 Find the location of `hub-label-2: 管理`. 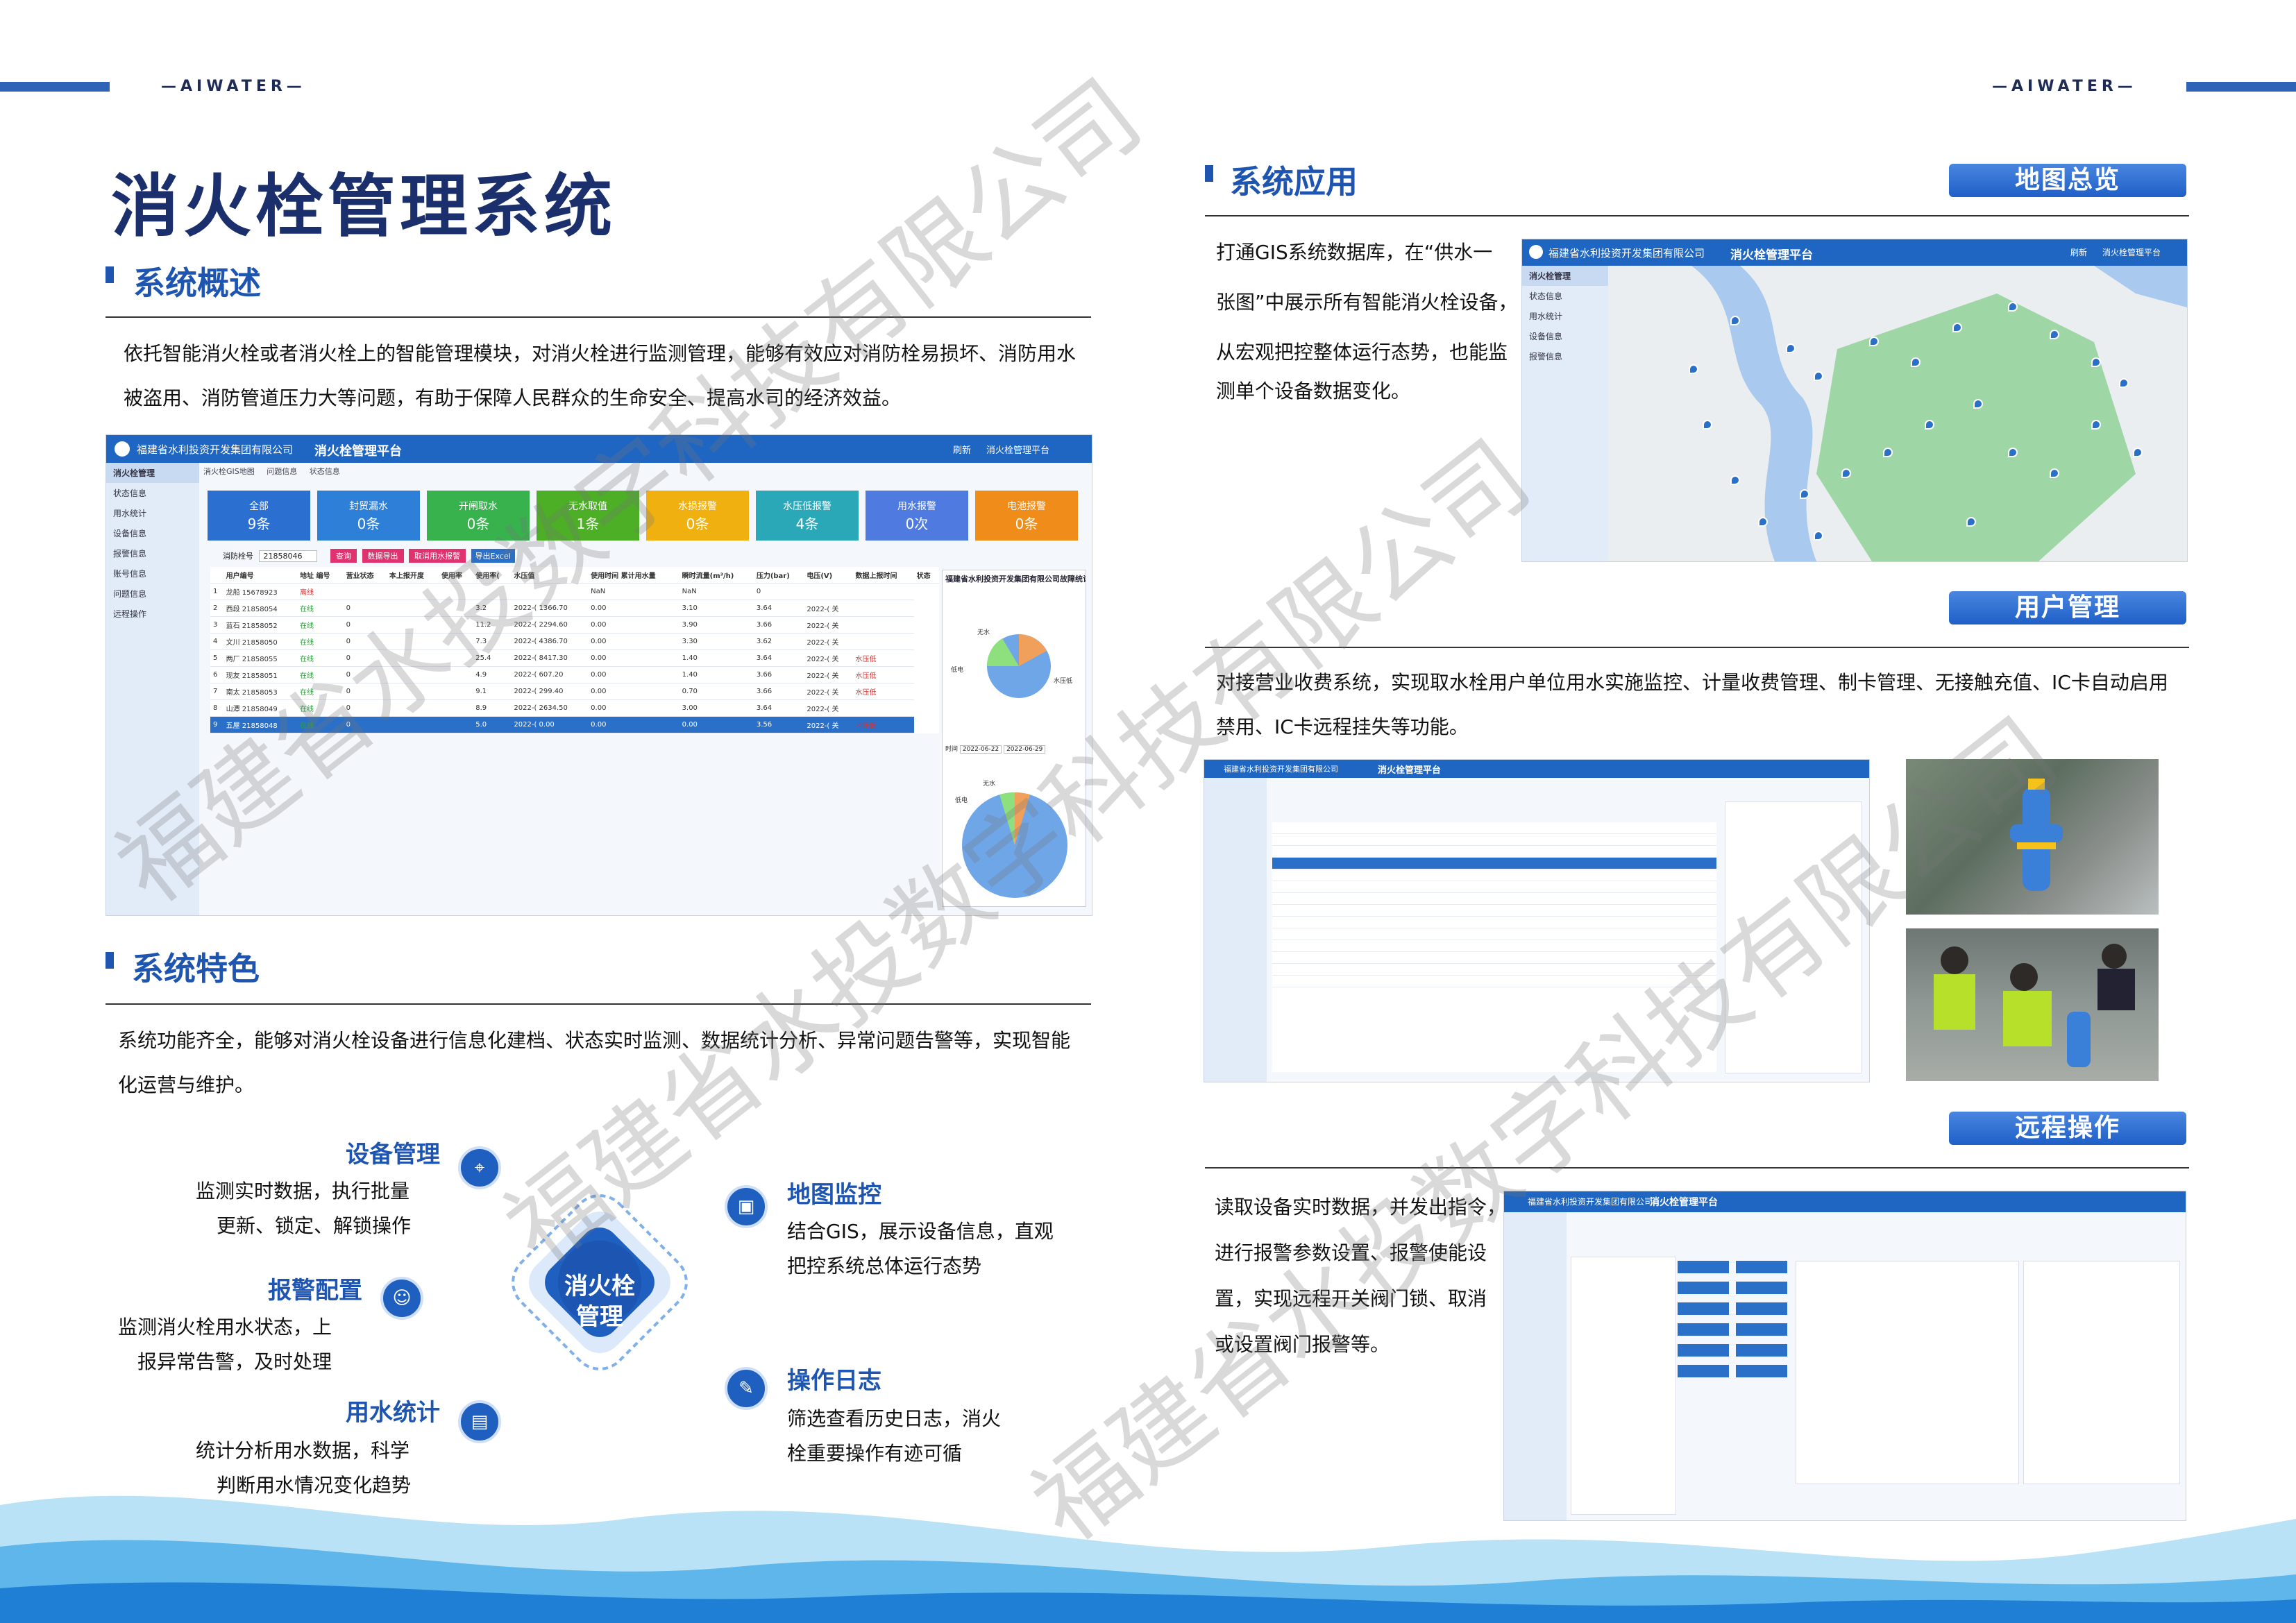

hub-label-2: 管理 is located at coordinates (600, 1317).